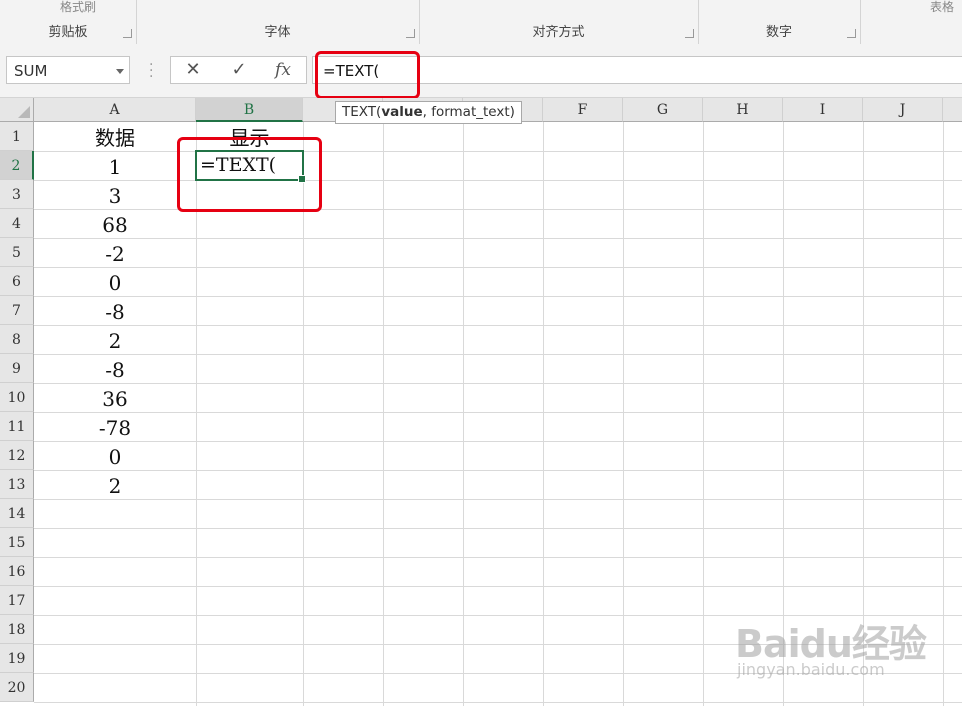 Image resolution: width=962 pixels, height=706 pixels. Describe the element at coordinates (367, 75) in the screenshot. I see `highlight-box-formula` at that location.